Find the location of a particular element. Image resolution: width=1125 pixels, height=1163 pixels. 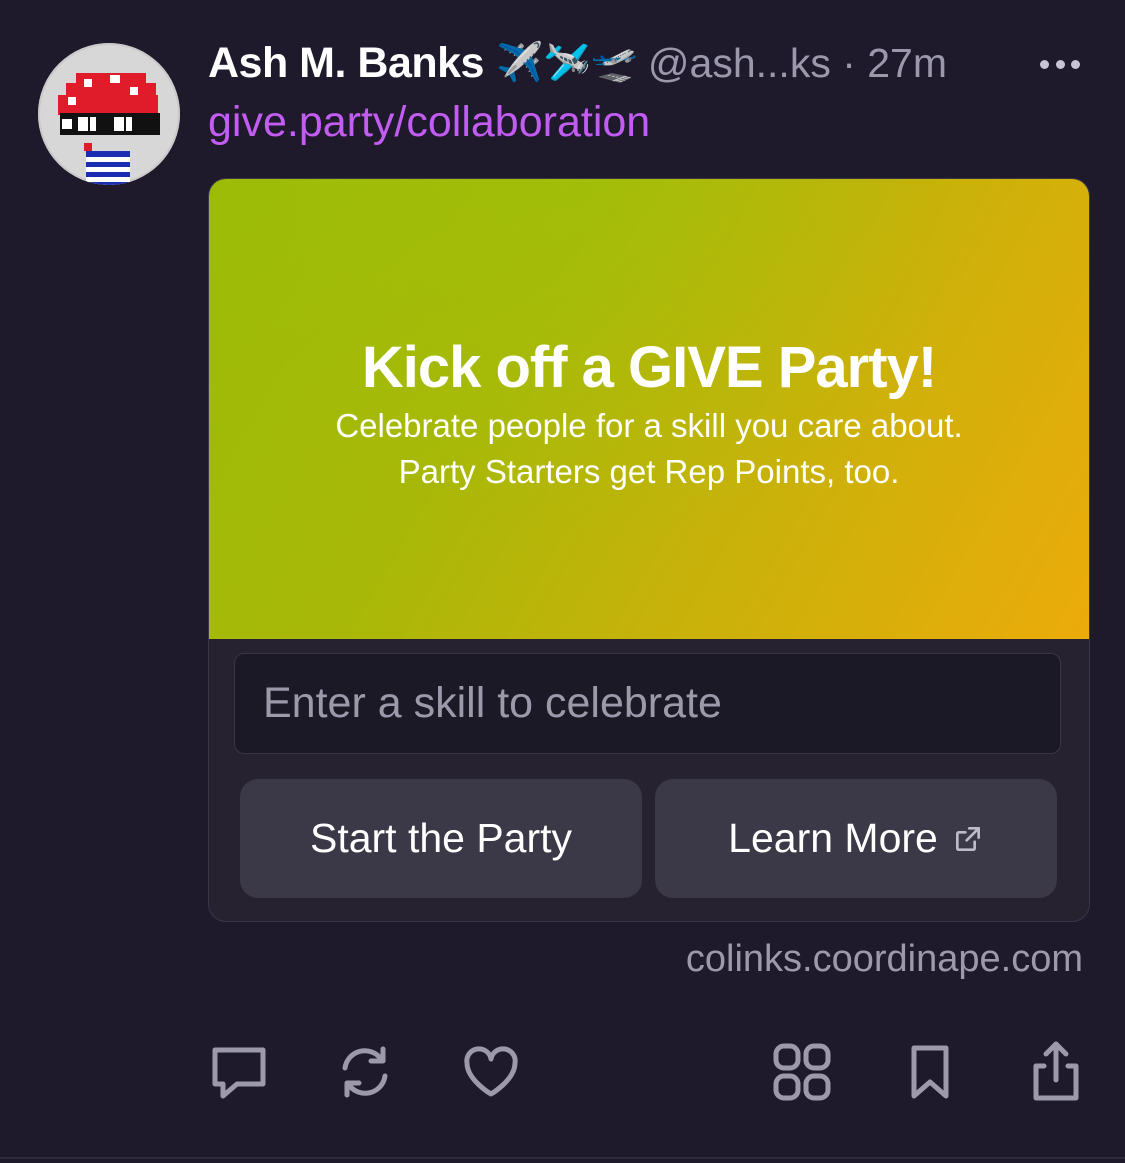

apps-icon is located at coordinates (802, 1072).